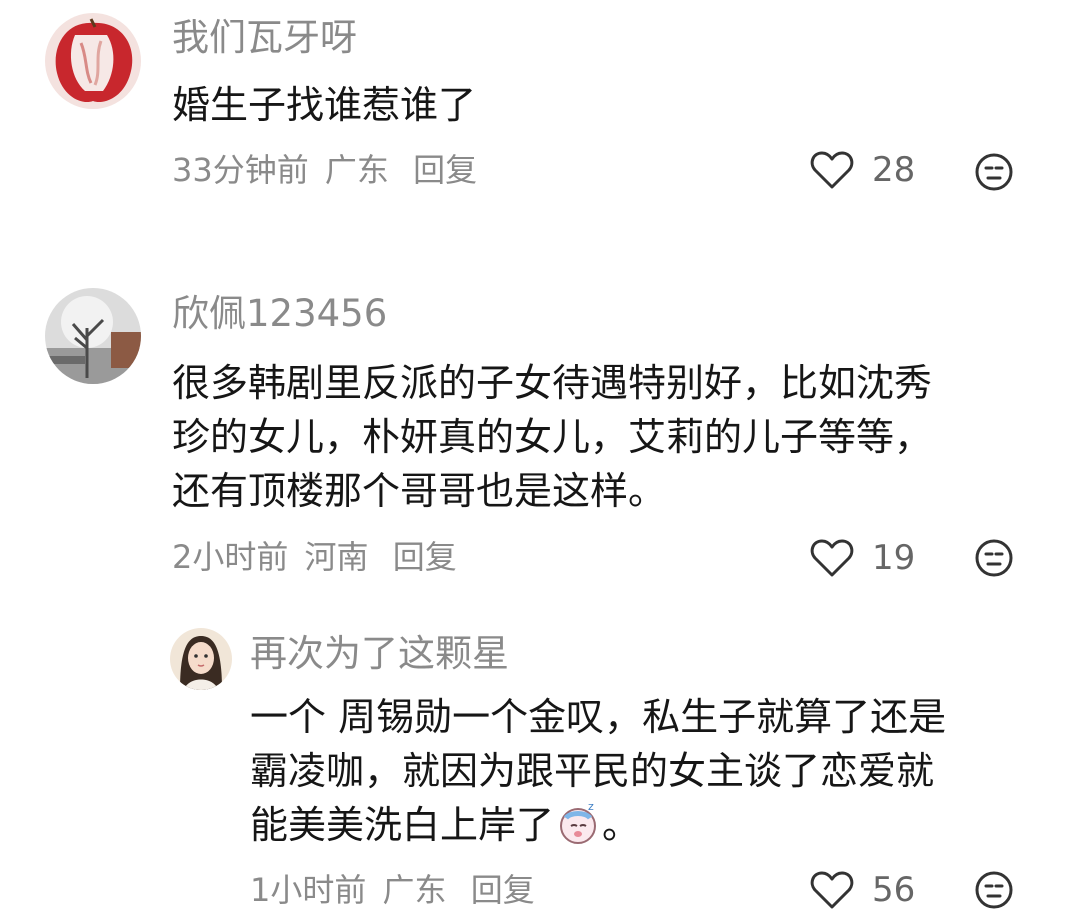 This screenshot has height=923, width=1080. I want to click on comment-line: 能美美洗白上岸了, so click(402, 825).